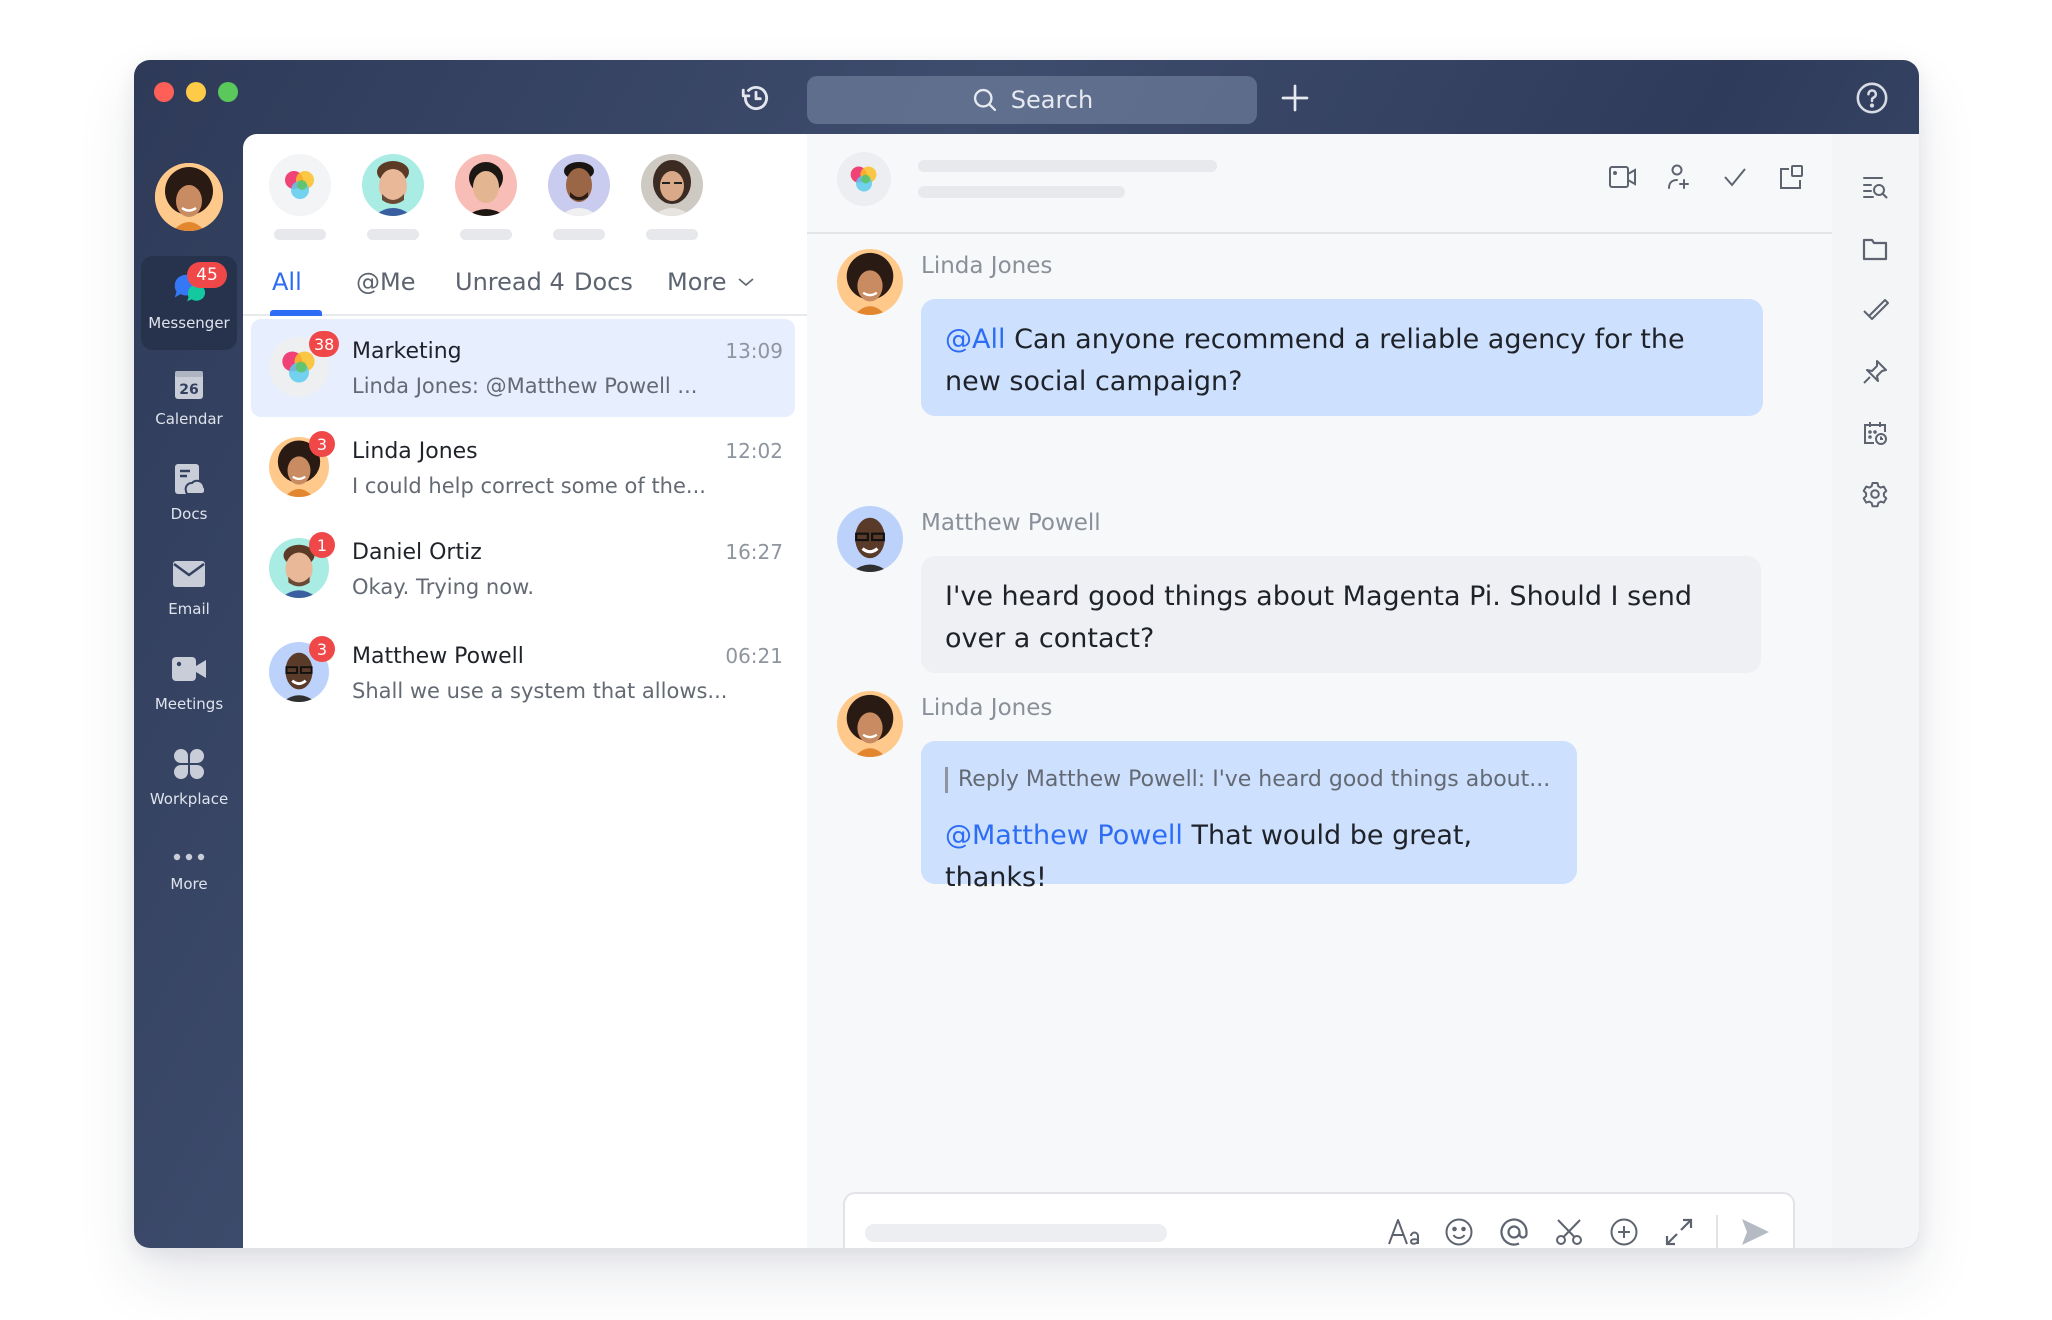 This screenshot has height=1320, width=2052. I want to click on minimize-window-button, so click(196, 92).